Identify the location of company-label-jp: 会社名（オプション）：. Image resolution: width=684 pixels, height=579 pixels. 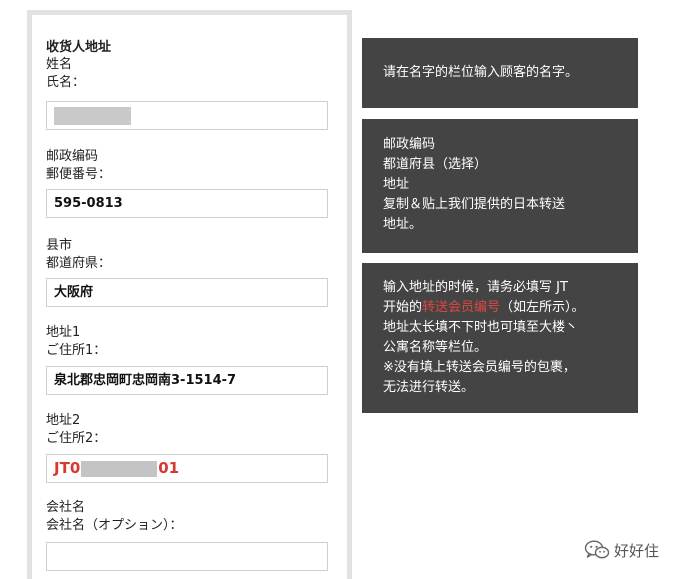
(114, 525).